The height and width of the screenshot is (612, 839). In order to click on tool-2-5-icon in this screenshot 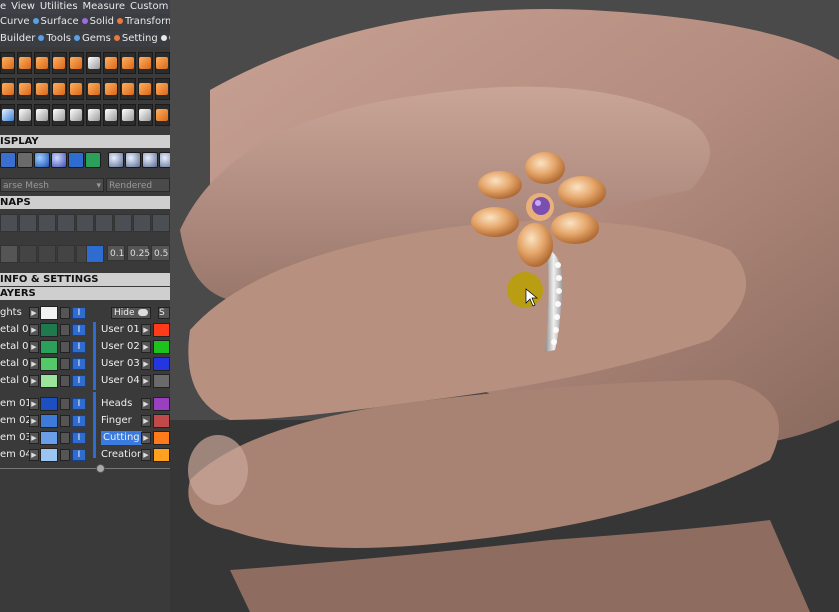, I will do `click(94, 89)`.